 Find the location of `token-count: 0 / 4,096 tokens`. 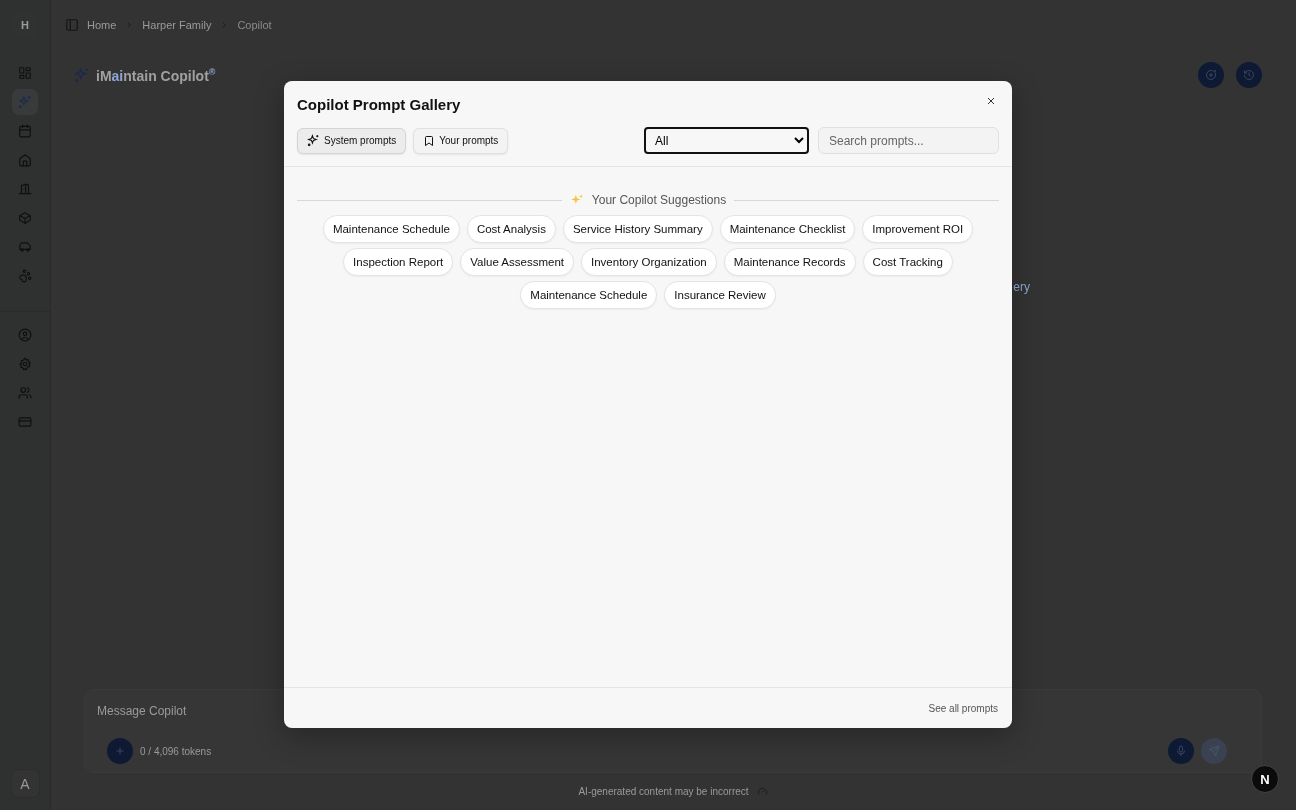

token-count: 0 / 4,096 tokens is located at coordinates (176, 751).